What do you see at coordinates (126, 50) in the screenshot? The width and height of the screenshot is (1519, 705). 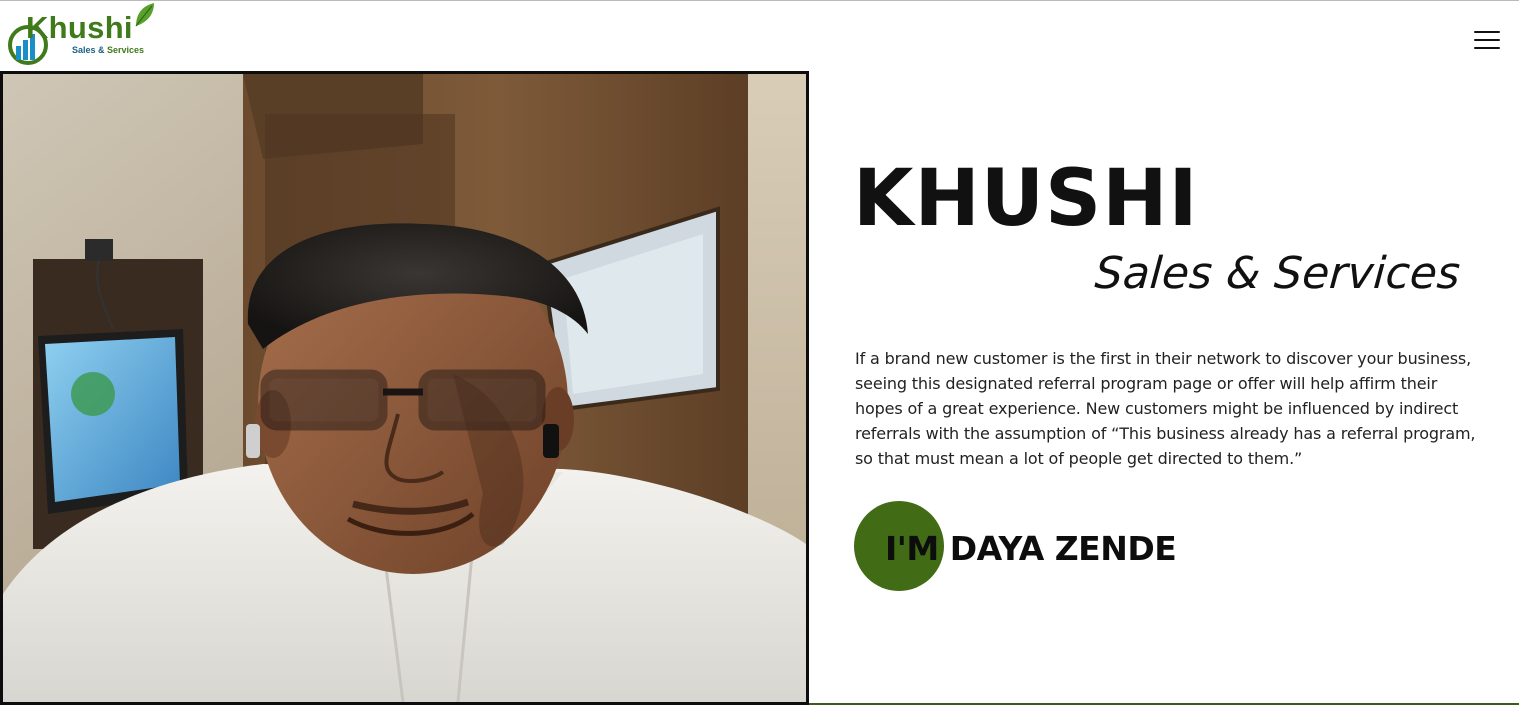 I see `logo-tagline-suffix: Services` at bounding box center [126, 50].